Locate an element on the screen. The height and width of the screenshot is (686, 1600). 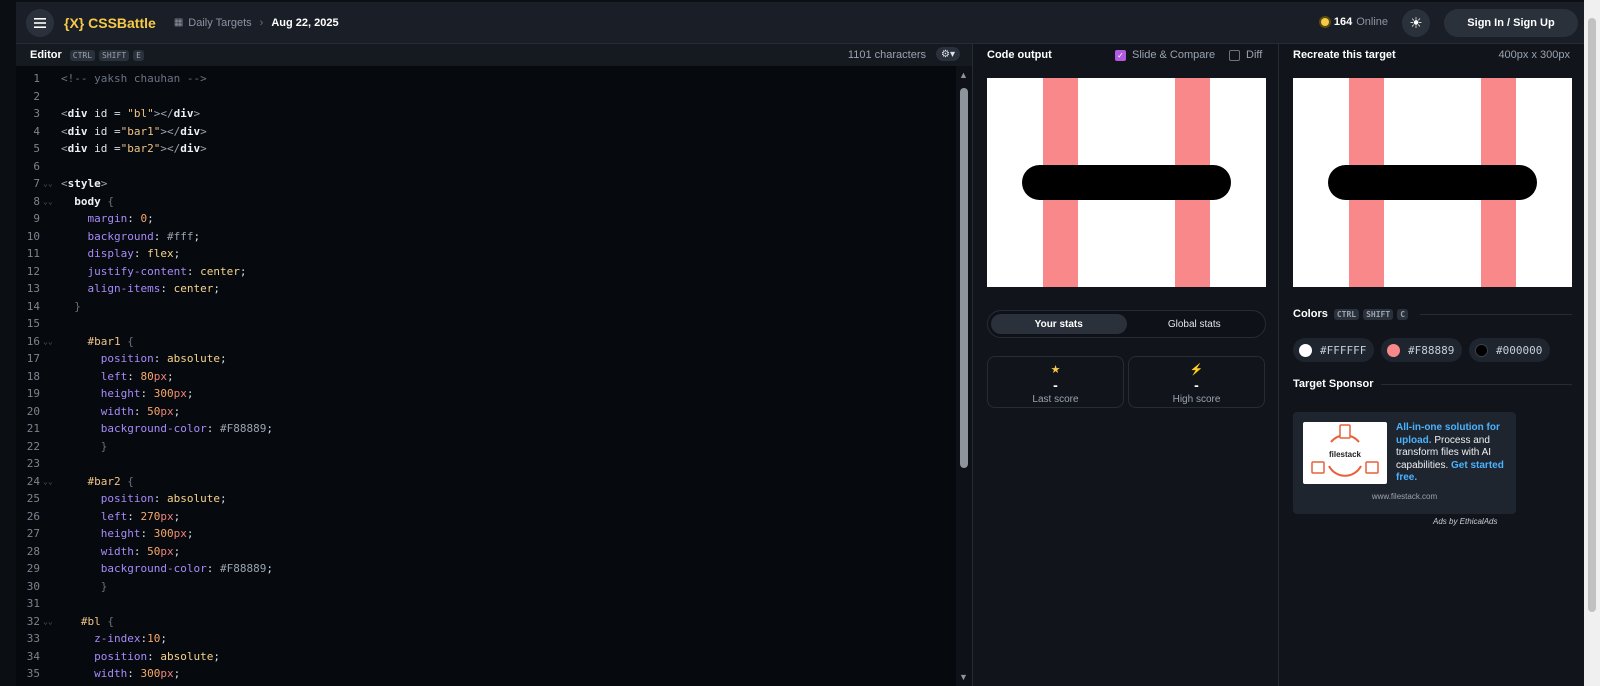
color-swatch-pink: #F88889 is located at coordinates (1422, 350).